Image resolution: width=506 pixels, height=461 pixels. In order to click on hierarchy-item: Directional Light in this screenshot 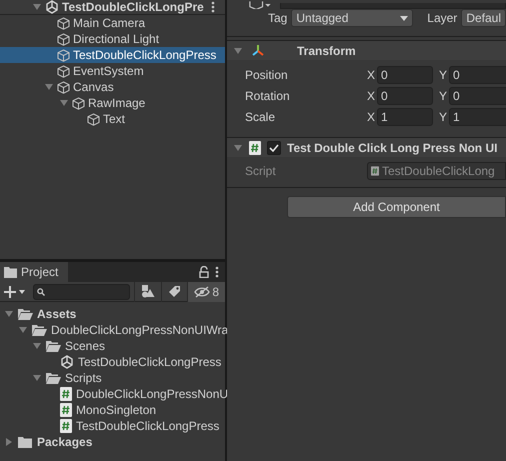, I will do `click(112, 39)`.